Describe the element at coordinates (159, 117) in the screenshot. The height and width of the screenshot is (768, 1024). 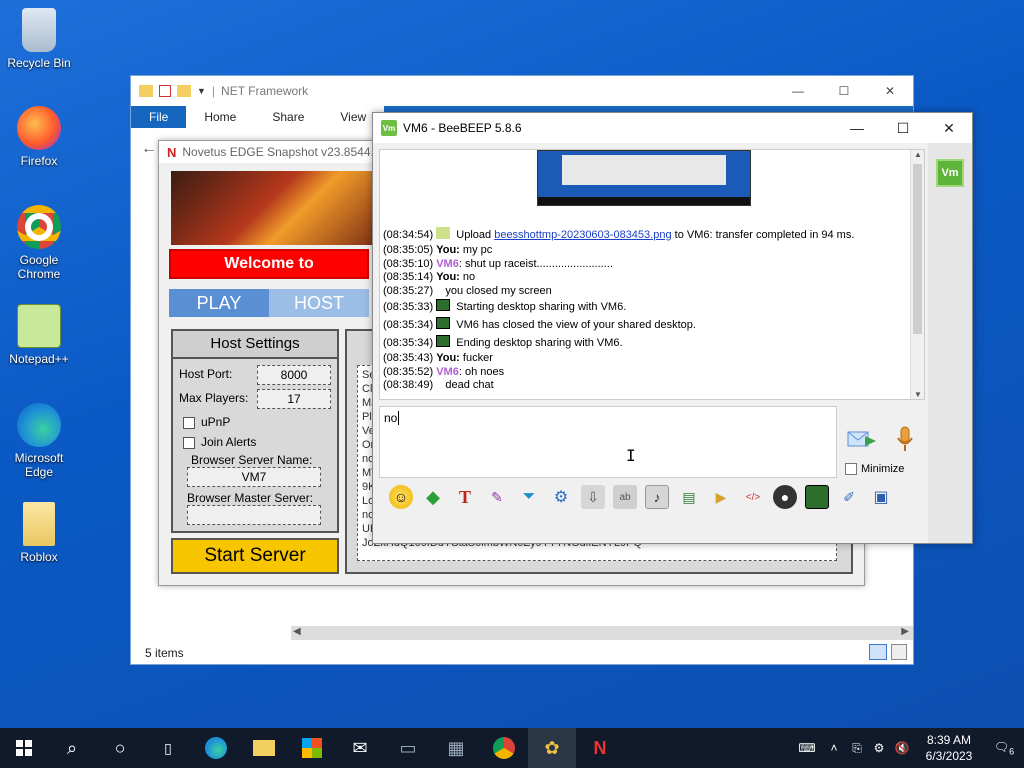
I see `tab-file: File` at that location.